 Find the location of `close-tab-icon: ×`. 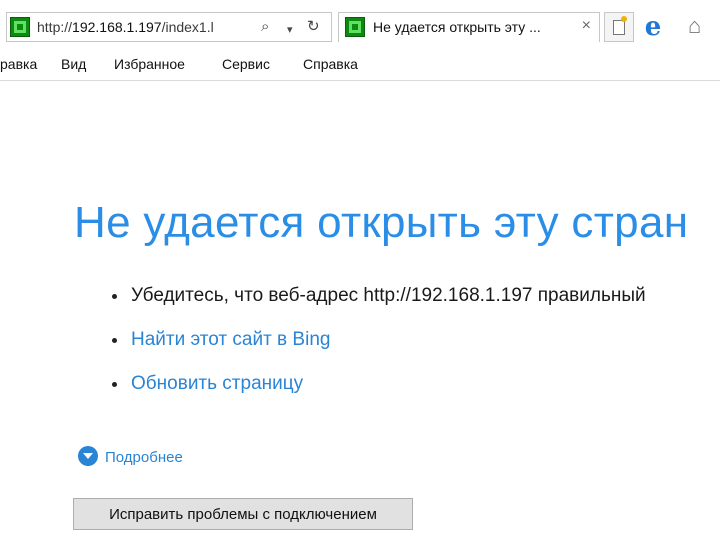

close-tab-icon: × is located at coordinates (586, 26).